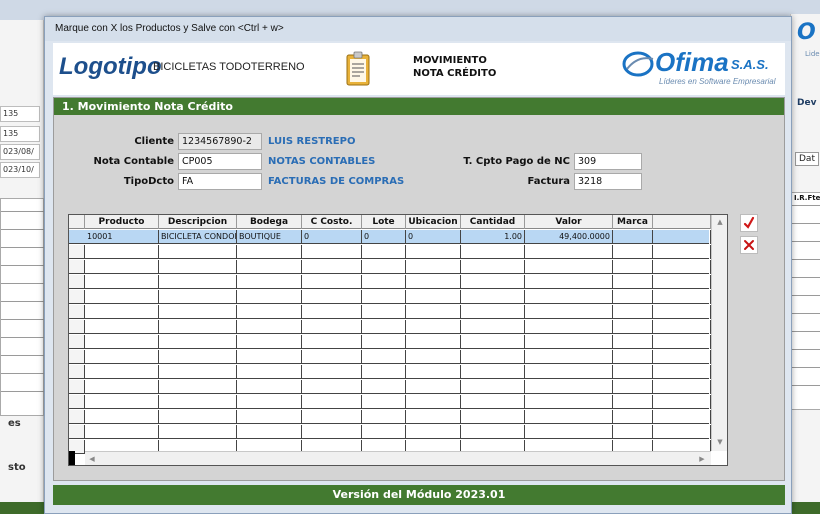 Image resolution: width=820 pixels, height=514 pixels. What do you see at coordinates (749, 223) in the screenshot?
I see `confirm-button` at bounding box center [749, 223].